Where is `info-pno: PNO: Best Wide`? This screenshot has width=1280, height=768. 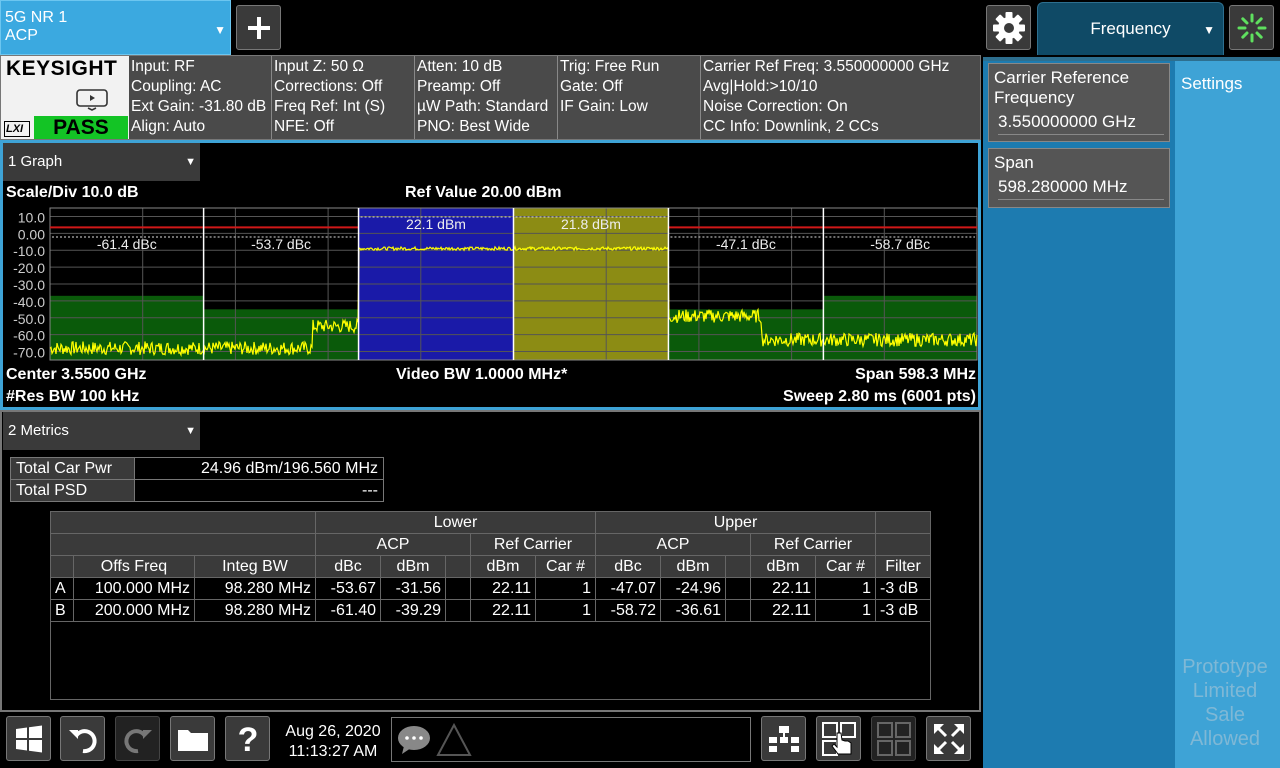 info-pno: PNO: Best Wide is located at coordinates (473, 126).